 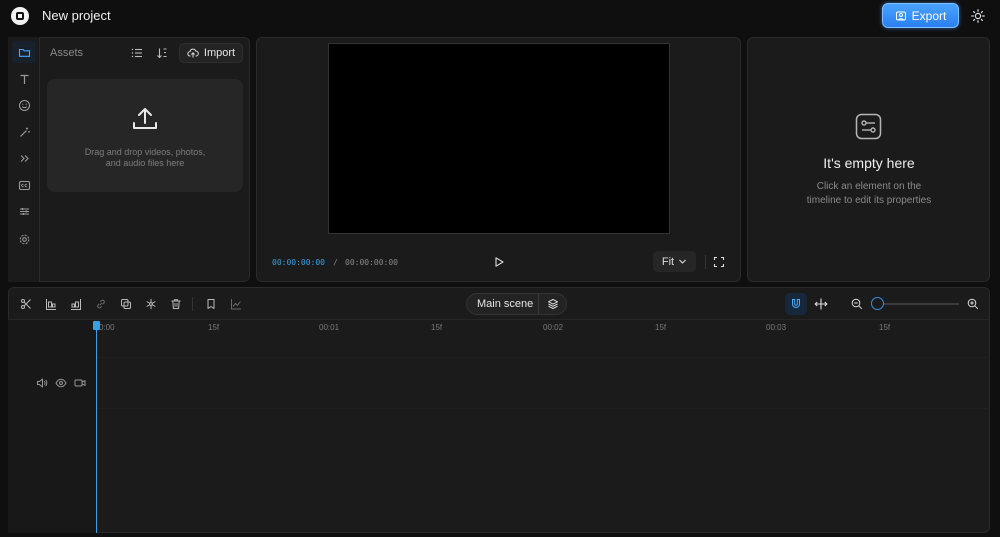 I want to click on properties-empty-icon, so click(x=868, y=129).